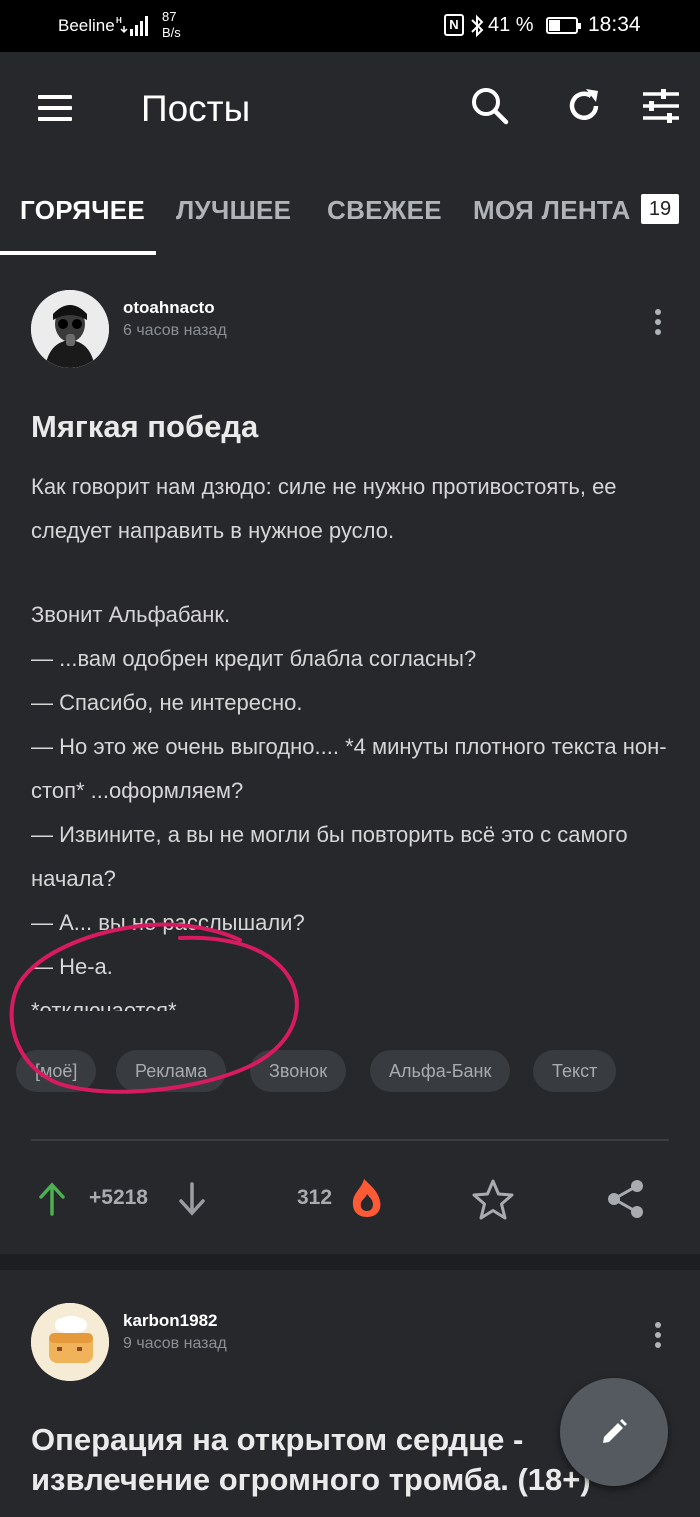 The image size is (700, 1517). Describe the element at coordinates (192, 1199) in the screenshot. I see `downvote-icon` at that location.